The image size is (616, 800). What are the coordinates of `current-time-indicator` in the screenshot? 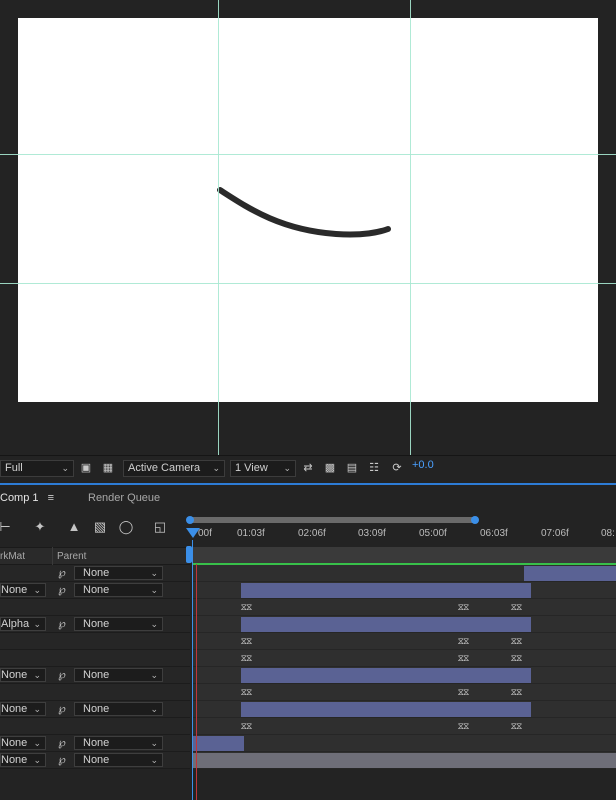 It's located at (192, 670).